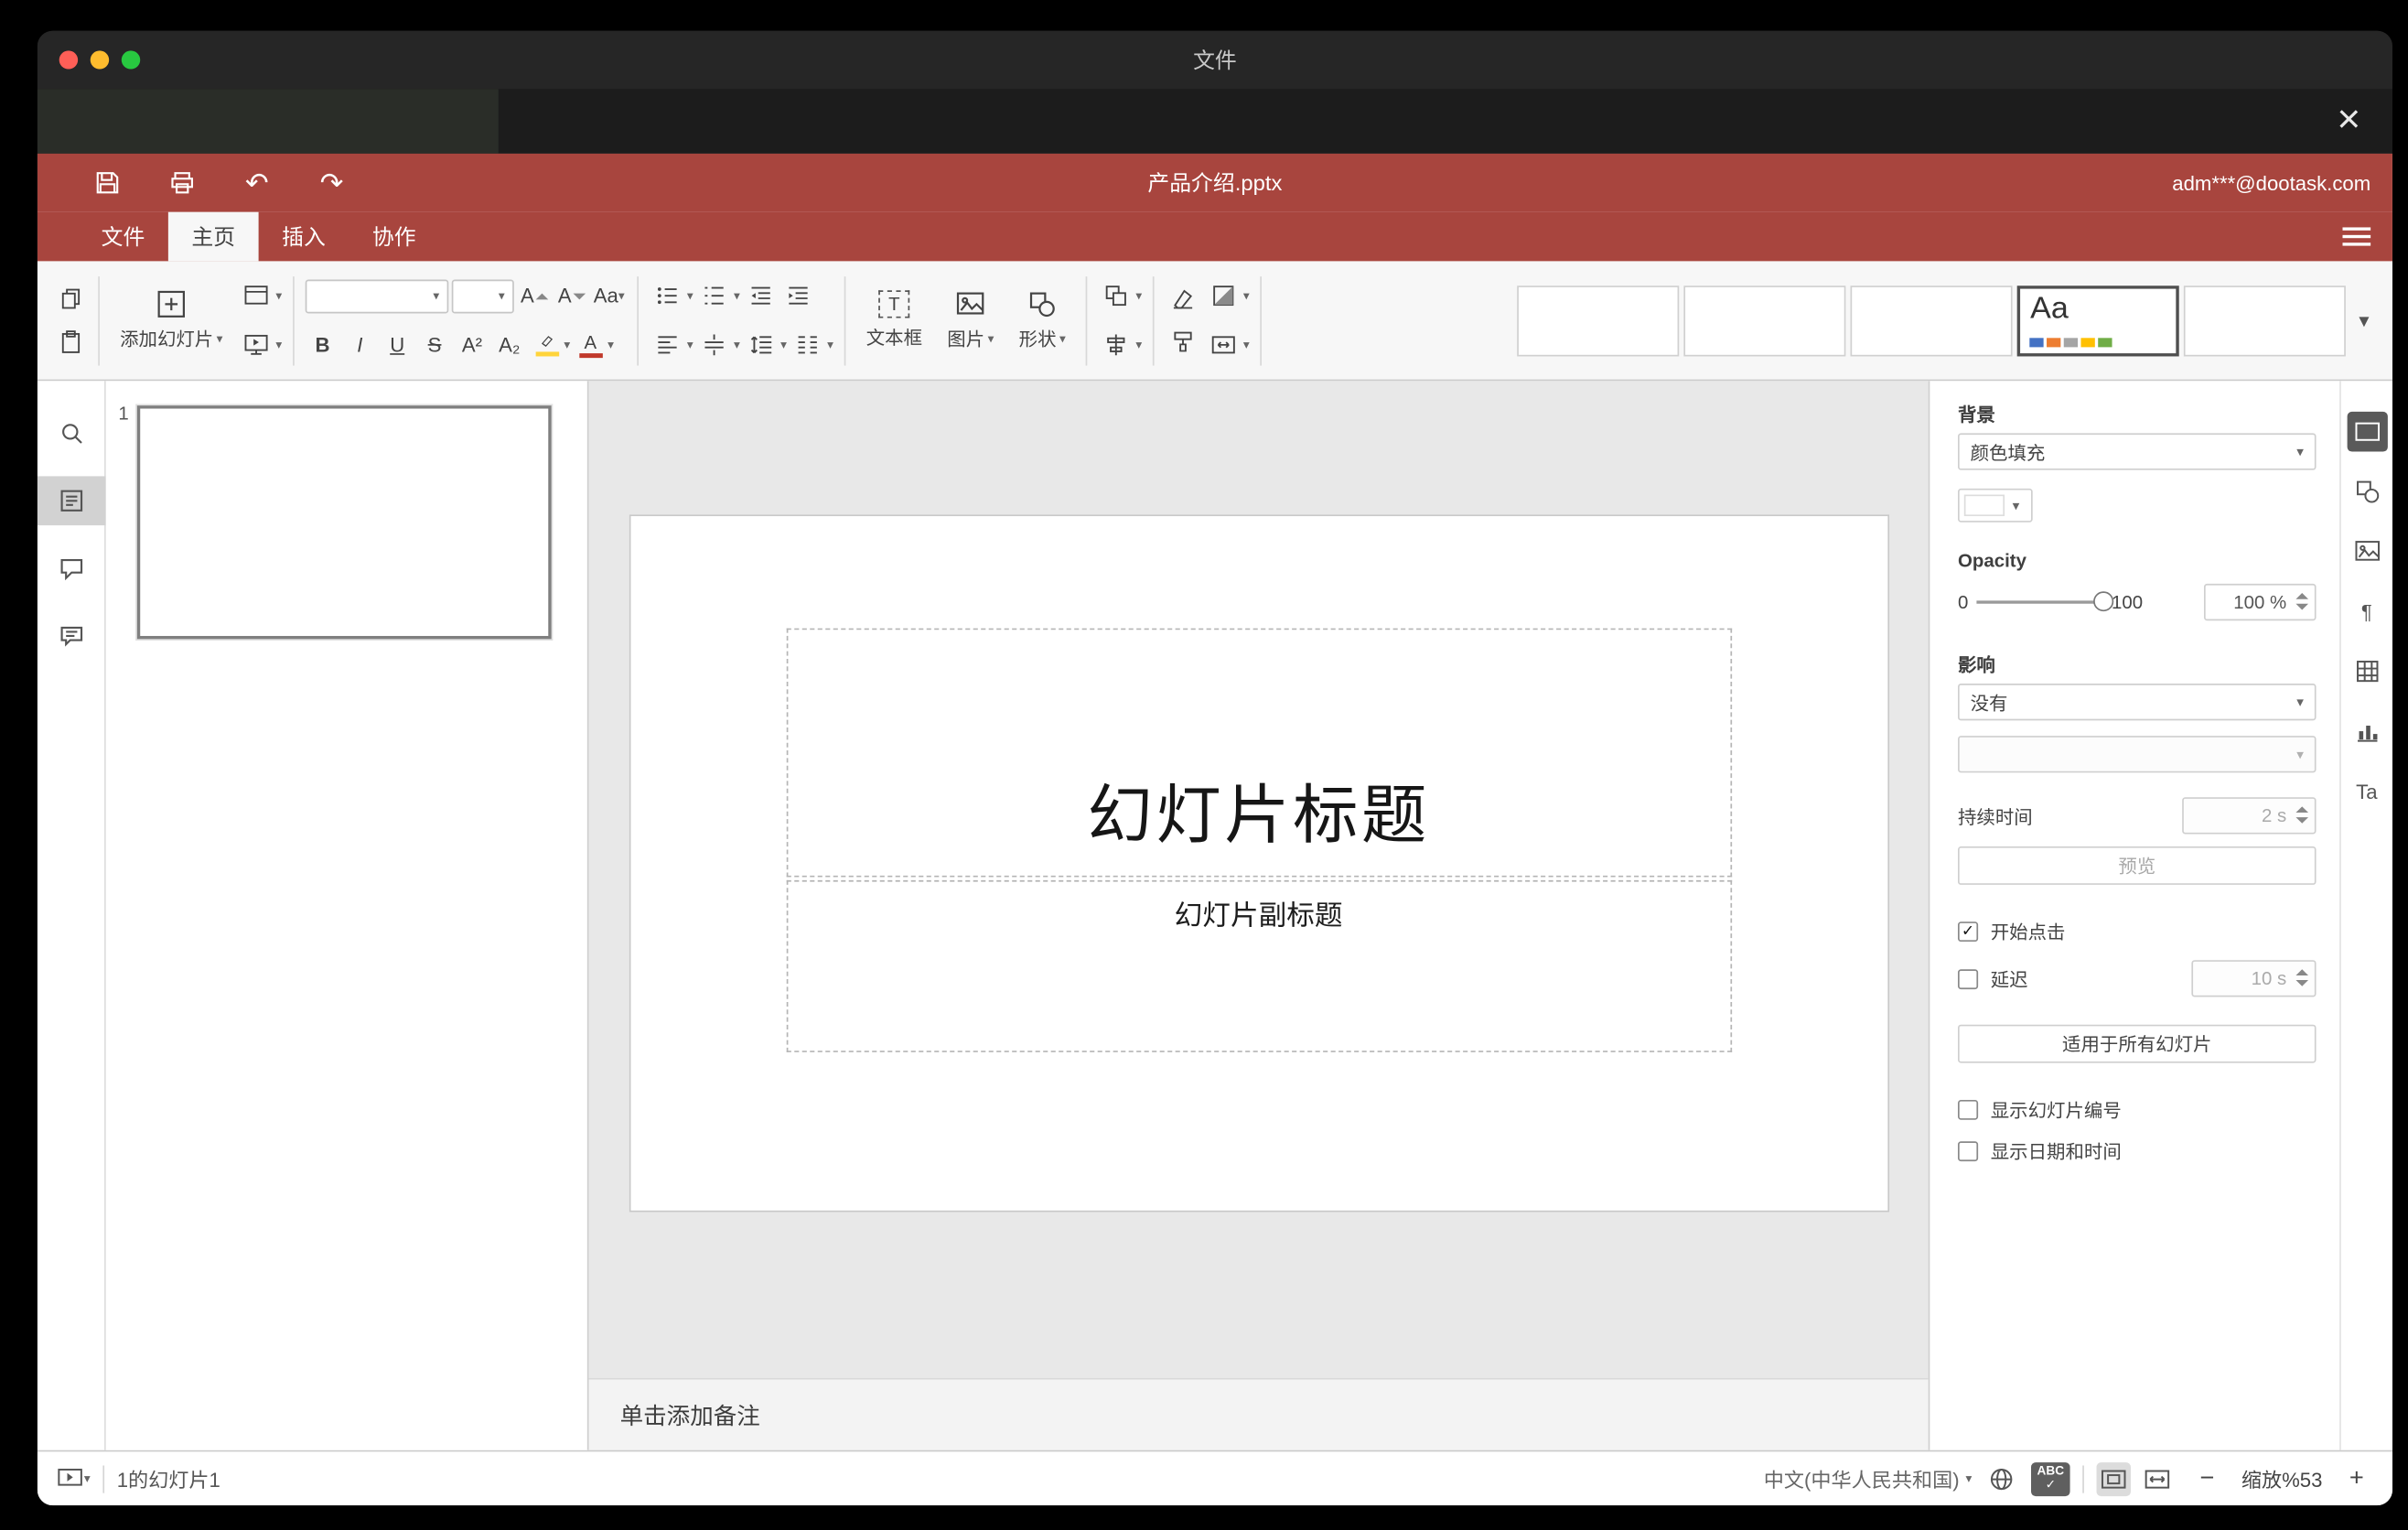  What do you see at coordinates (2137, 702) in the screenshot?
I see `transition-effect-select: 没有 ▾` at bounding box center [2137, 702].